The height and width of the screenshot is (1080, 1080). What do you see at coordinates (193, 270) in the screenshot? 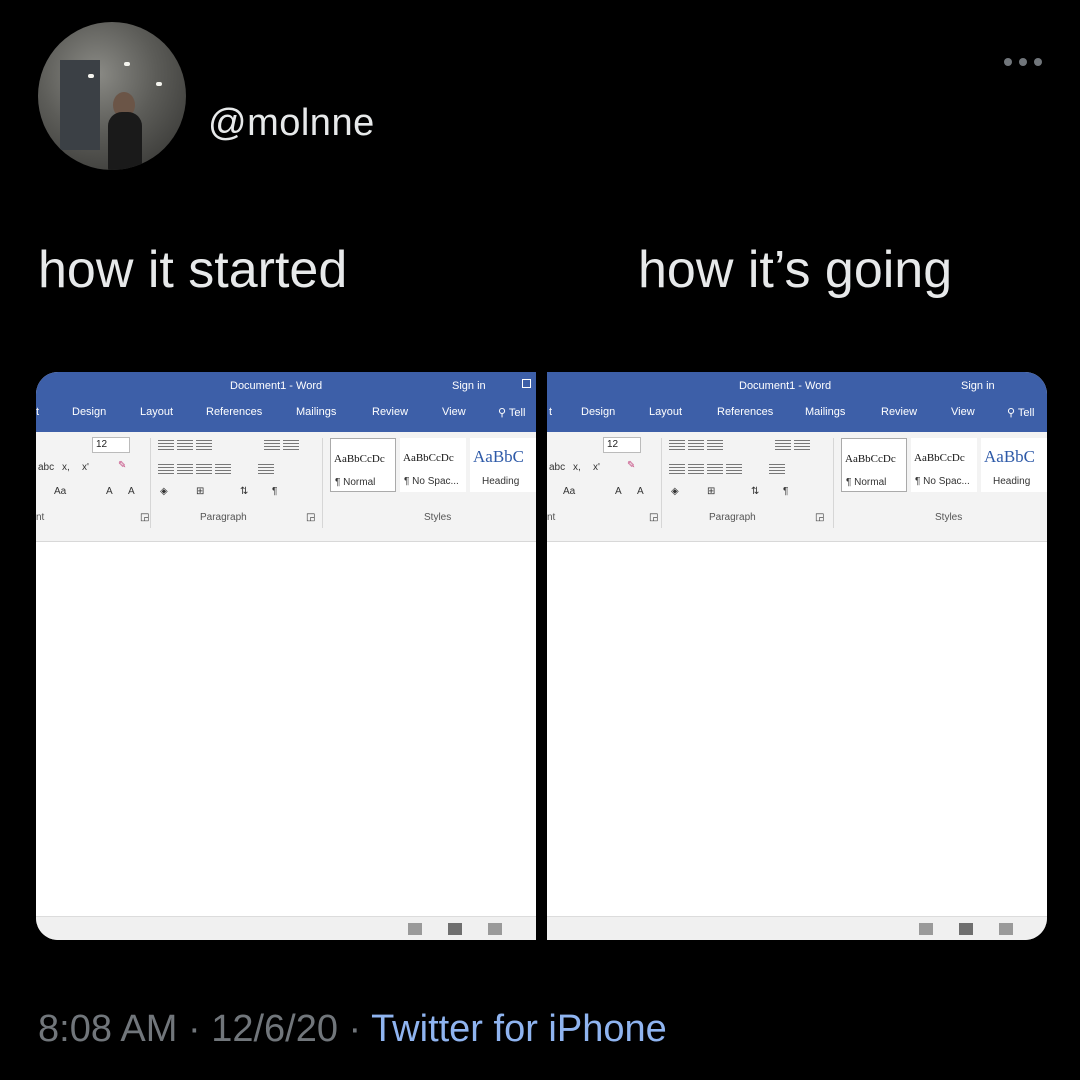
I see `caption-left: how it started` at bounding box center [193, 270].